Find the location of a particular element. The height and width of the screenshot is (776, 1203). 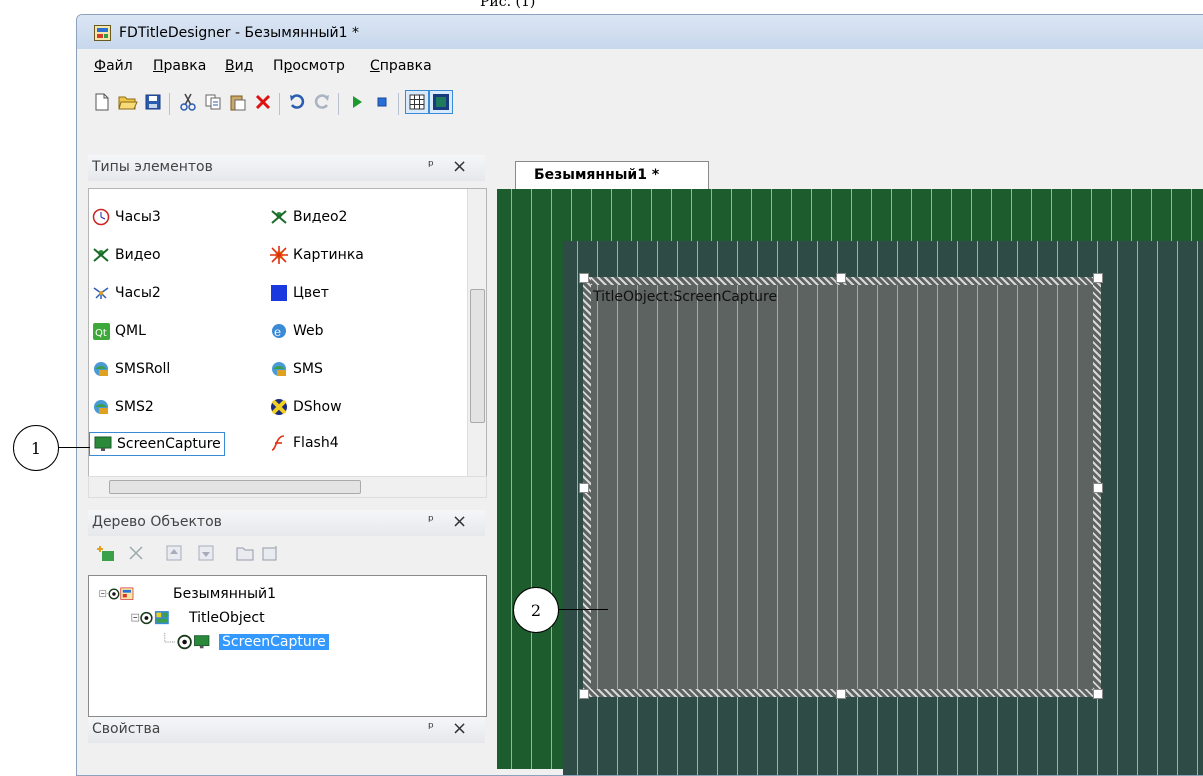

type-item-qml: Qt QML is located at coordinates (118, 331).